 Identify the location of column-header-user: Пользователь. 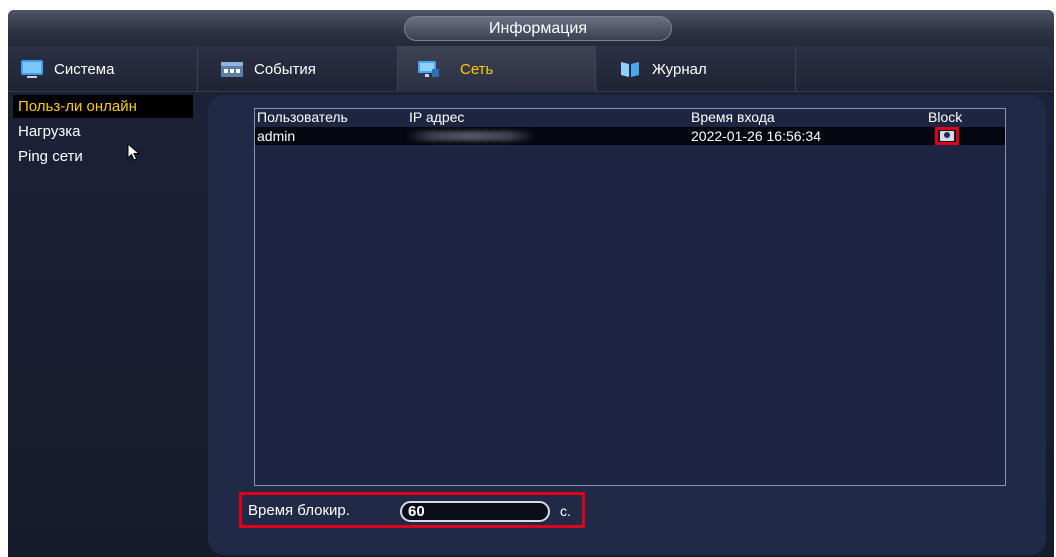
(302, 117).